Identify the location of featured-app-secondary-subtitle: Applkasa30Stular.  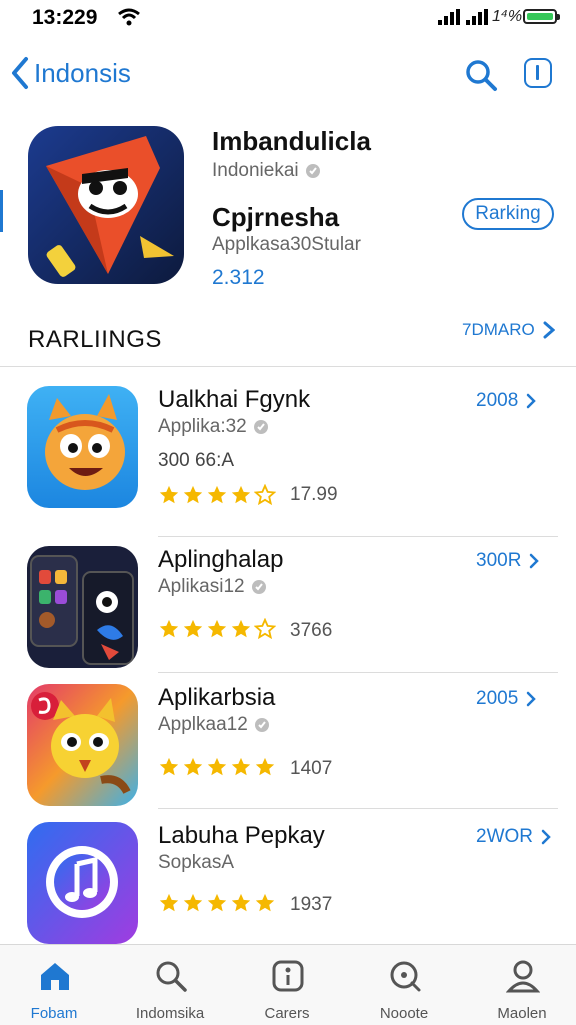
(286, 244).